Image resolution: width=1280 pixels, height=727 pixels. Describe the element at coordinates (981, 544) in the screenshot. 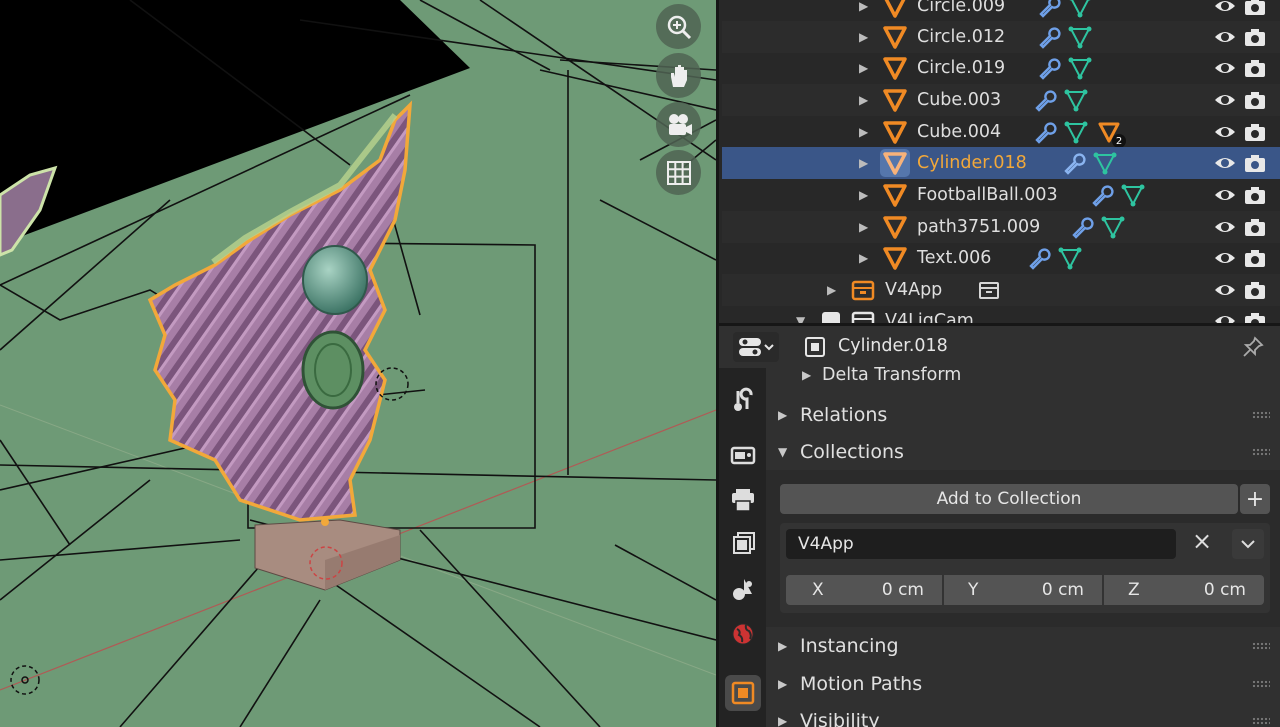

I see `collection-name-field: V4App` at that location.